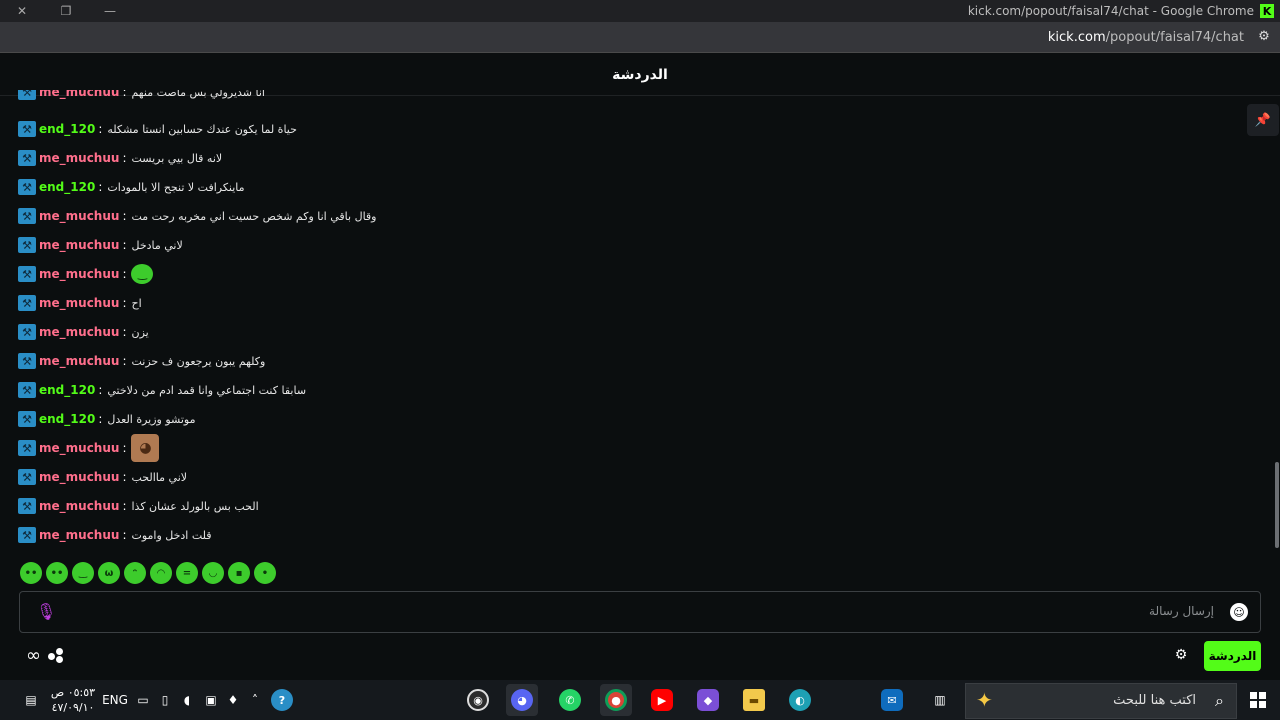 The width and height of the screenshot is (1280, 720). I want to click on url-path: /popout/faisal74/chat, so click(1174, 37).